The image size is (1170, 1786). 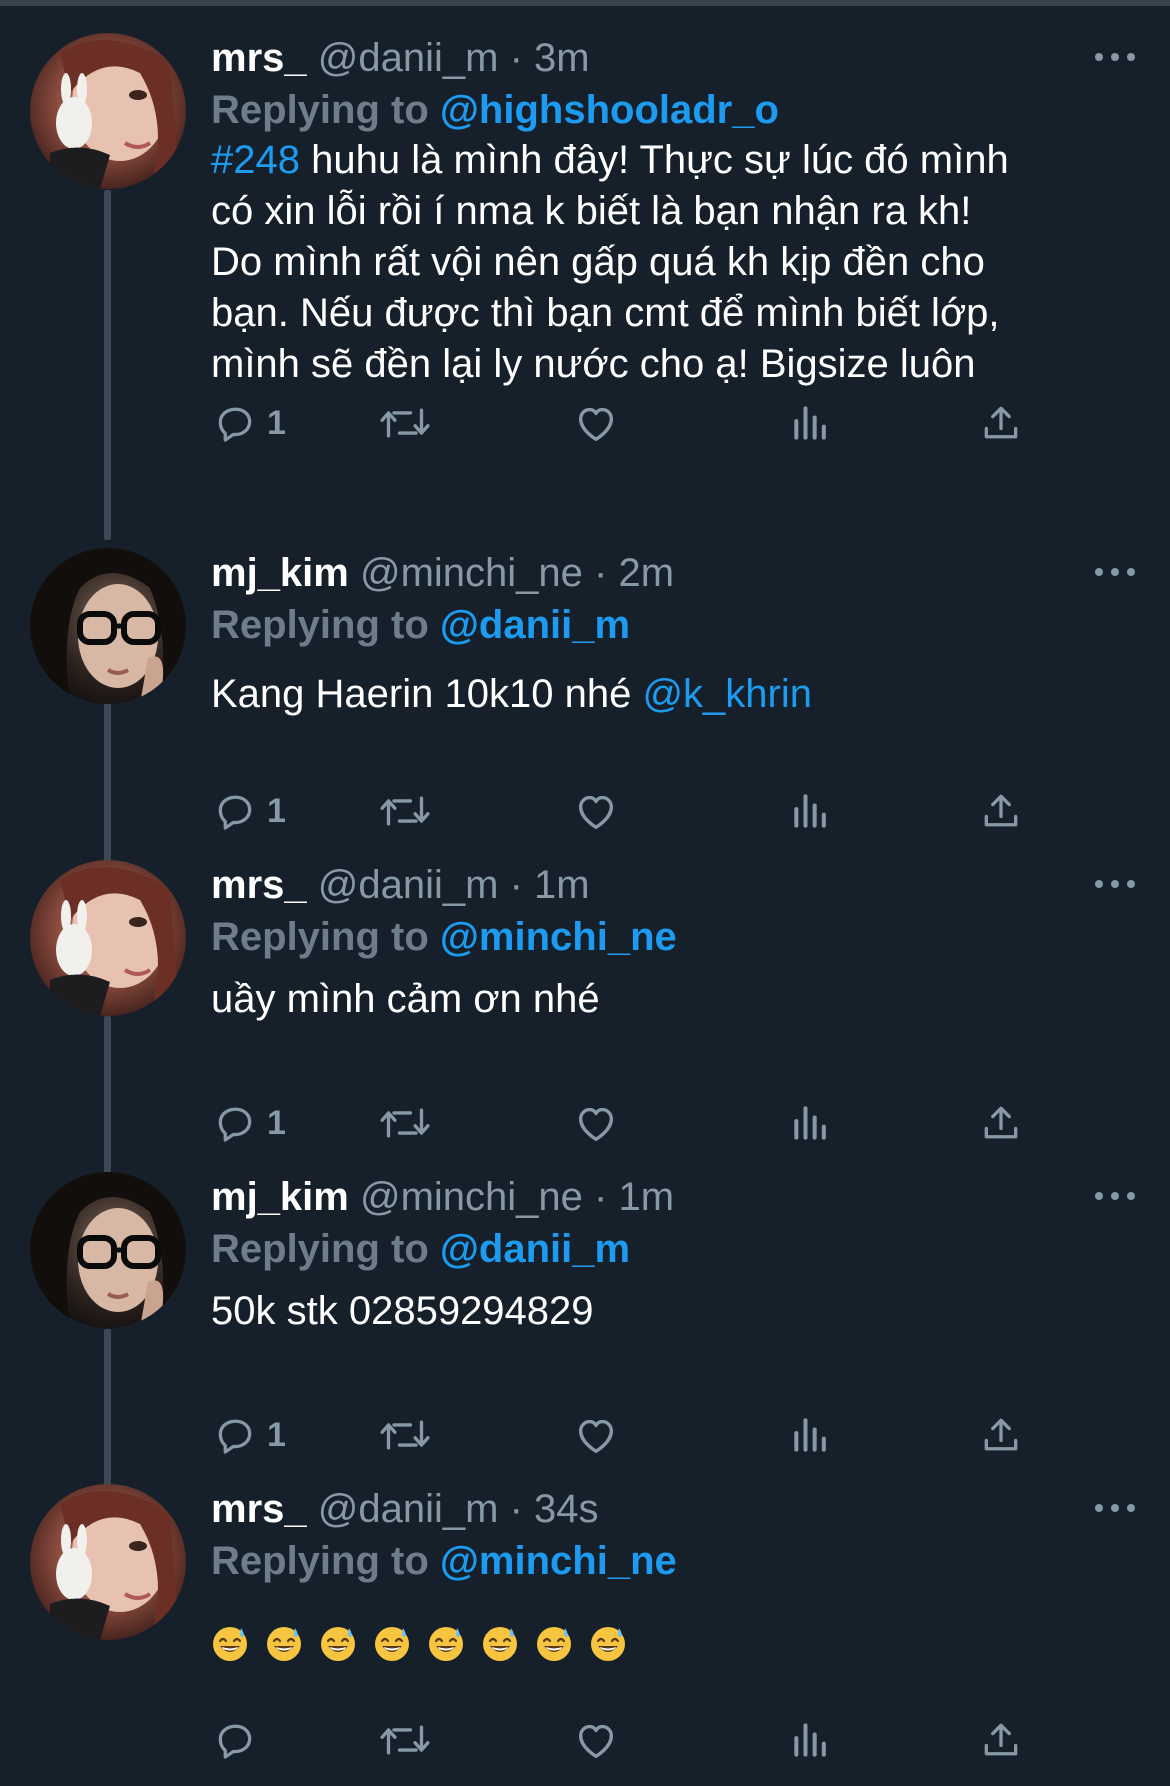 I want to click on reply-count: 1, so click(x=276, y=810).